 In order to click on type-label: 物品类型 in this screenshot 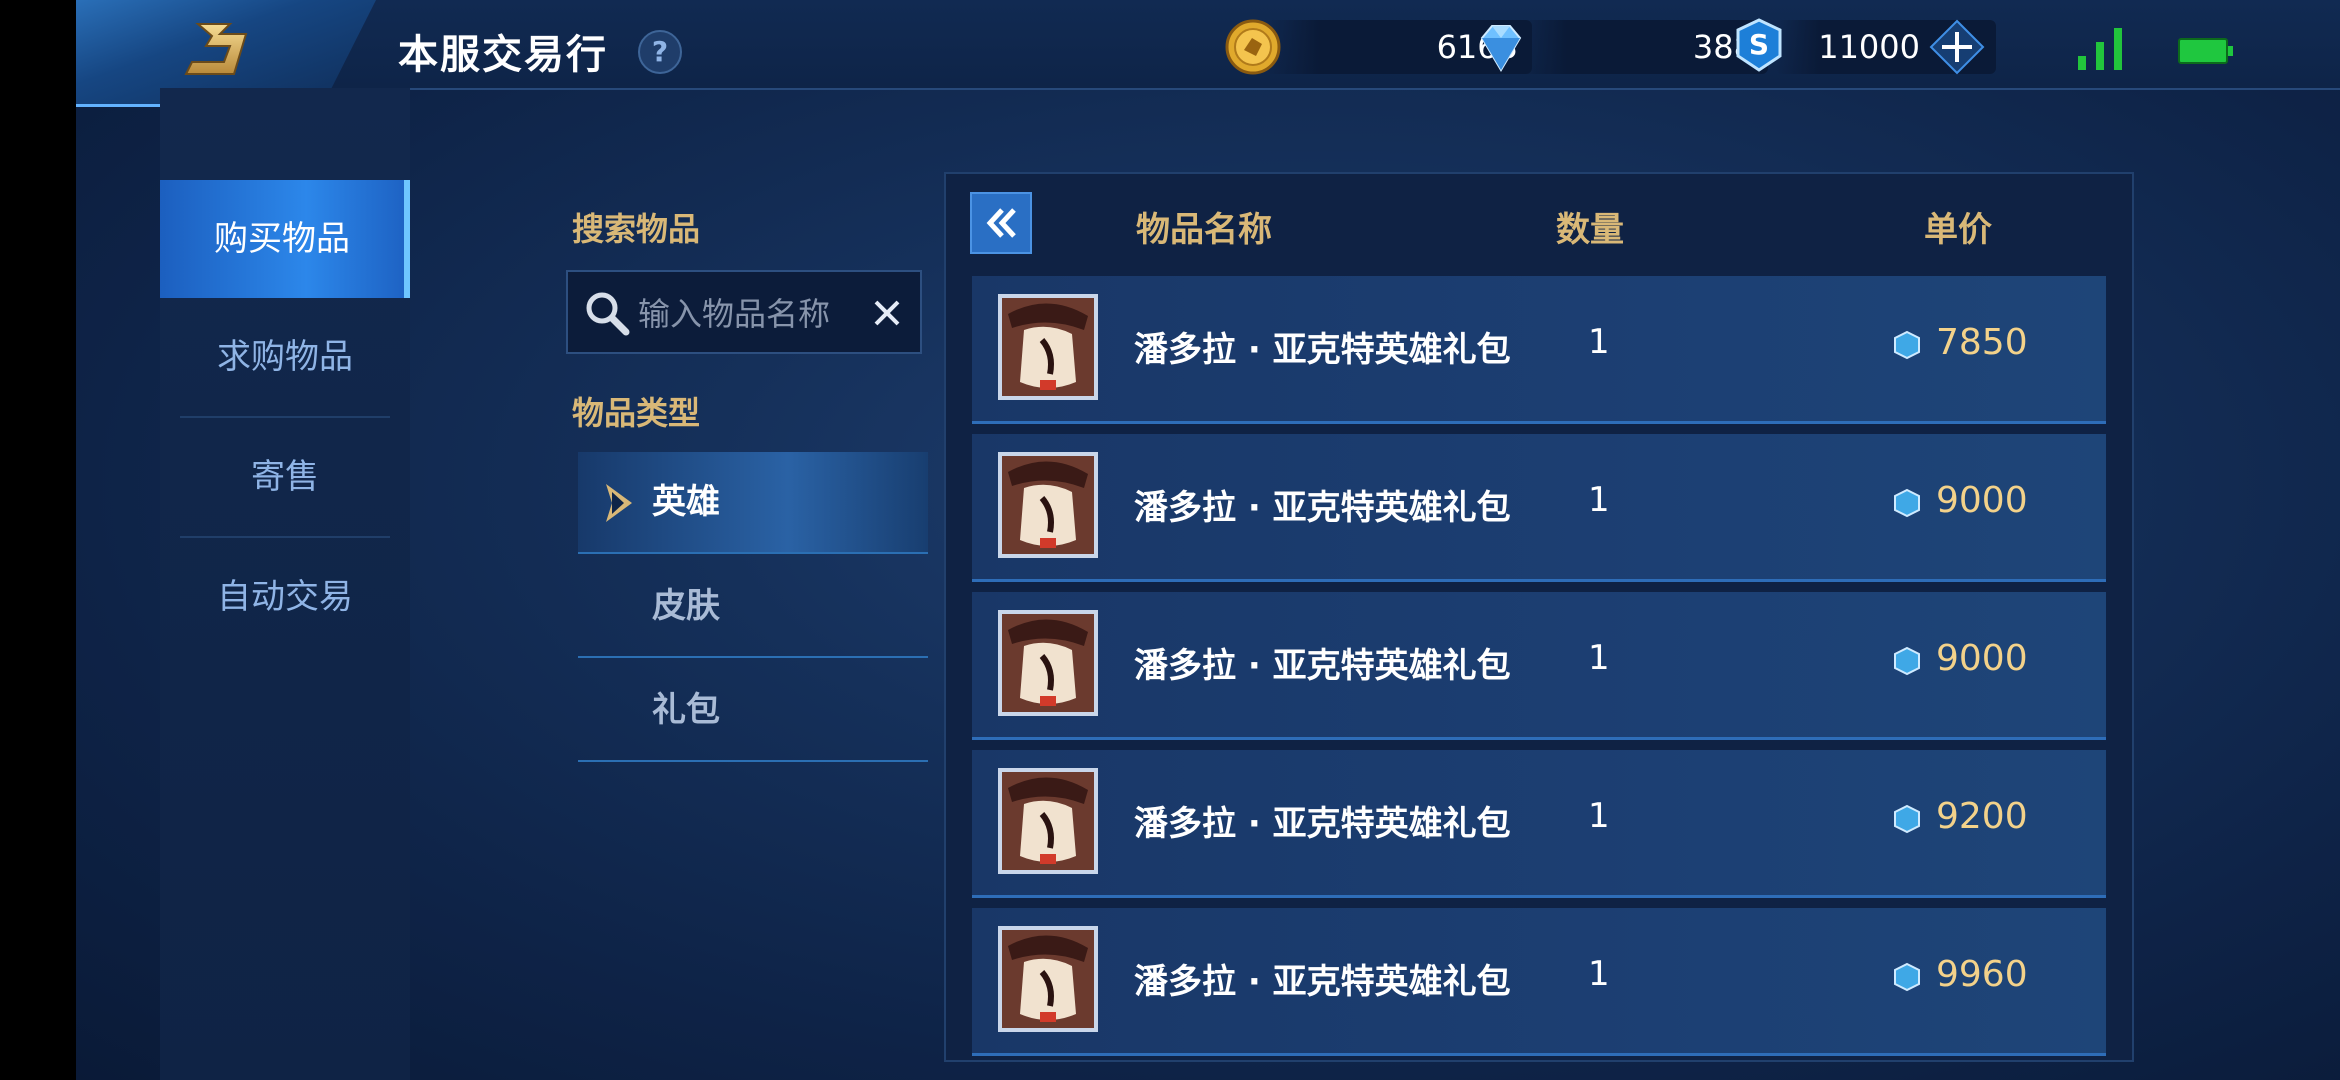, I will do `click(636, 413)`.